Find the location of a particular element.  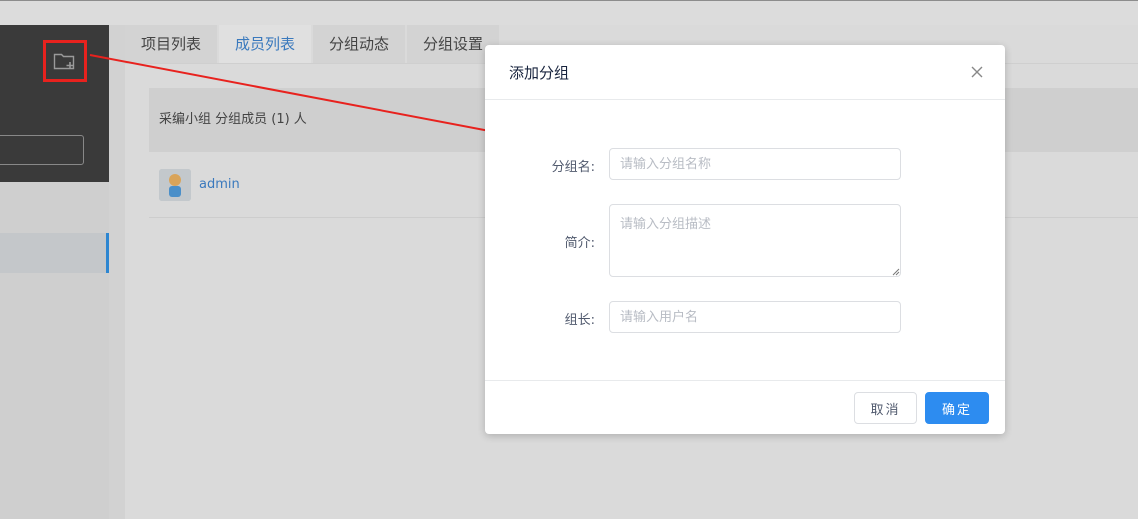

modal-header: 添加分组 is located at coordinates (745, 72).